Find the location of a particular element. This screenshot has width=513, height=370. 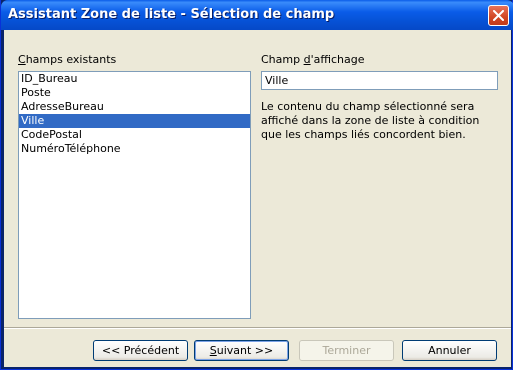

close-icon is located at coordinates (498, 15).